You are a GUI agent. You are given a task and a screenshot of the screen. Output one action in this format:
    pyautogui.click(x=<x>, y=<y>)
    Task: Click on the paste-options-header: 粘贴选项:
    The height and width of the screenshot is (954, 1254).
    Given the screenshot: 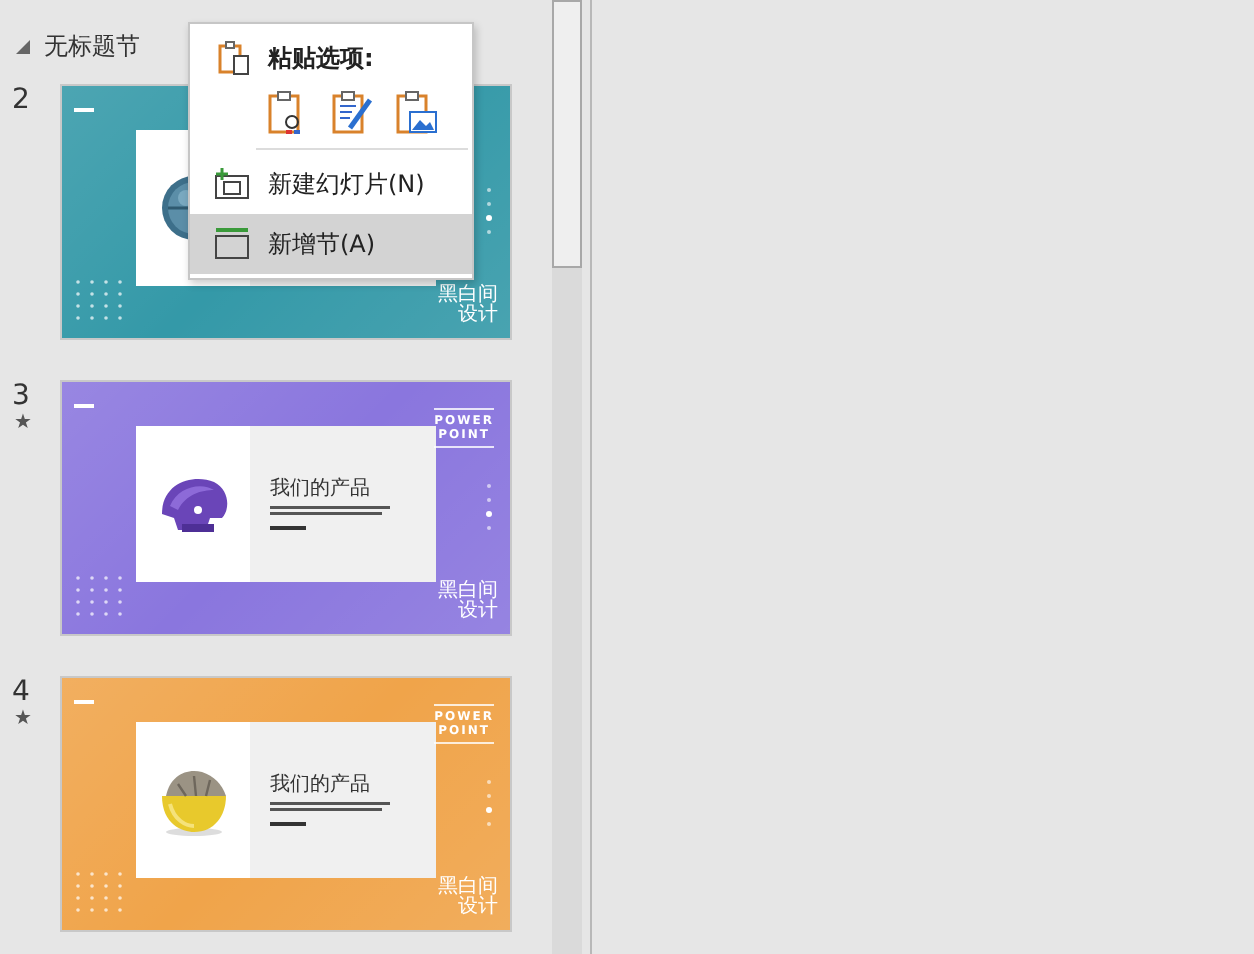 What is the action you would take?
    pyautogui.click(x=321, y=58)
    